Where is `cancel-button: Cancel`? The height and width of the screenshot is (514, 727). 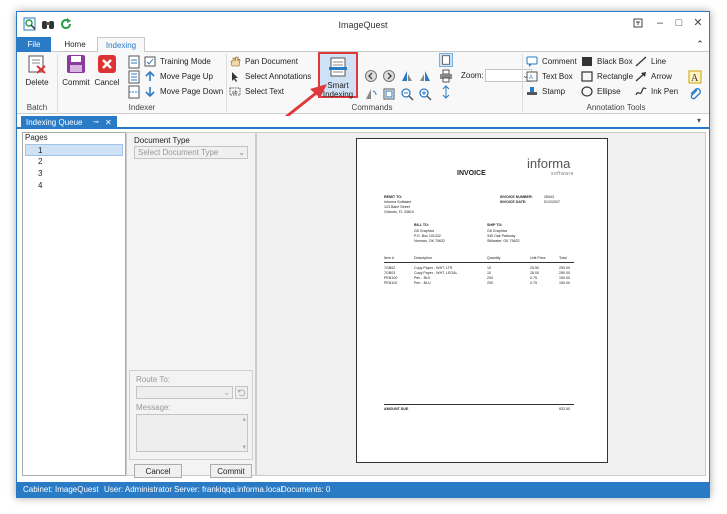
cancel-button: Cancel is located at coordinates (107, 70).